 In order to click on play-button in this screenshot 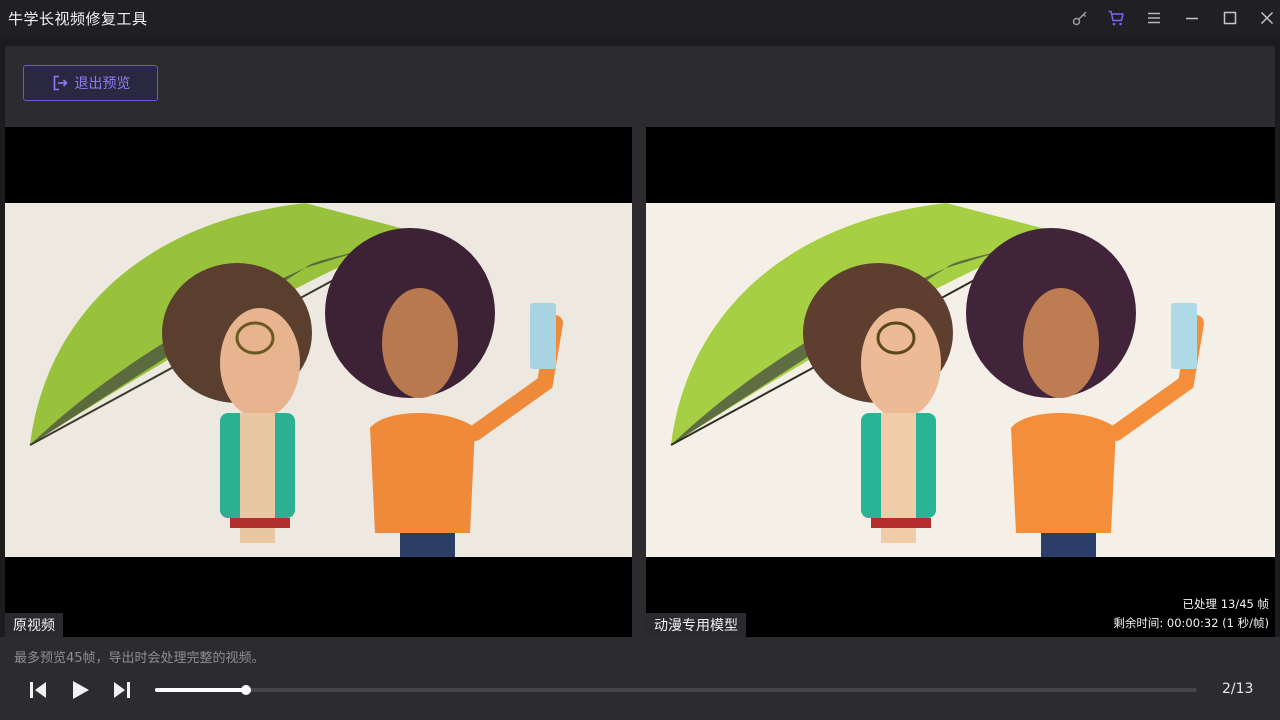, I will do `click(80, 690)`.